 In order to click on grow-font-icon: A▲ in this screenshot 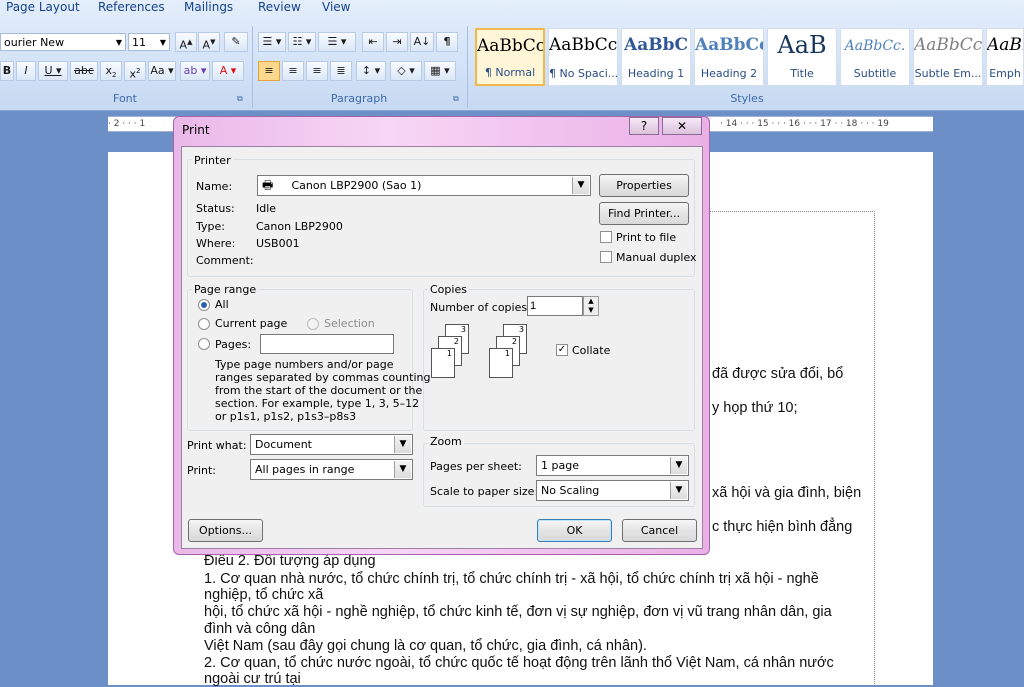, I will do `click(186, 42)`.